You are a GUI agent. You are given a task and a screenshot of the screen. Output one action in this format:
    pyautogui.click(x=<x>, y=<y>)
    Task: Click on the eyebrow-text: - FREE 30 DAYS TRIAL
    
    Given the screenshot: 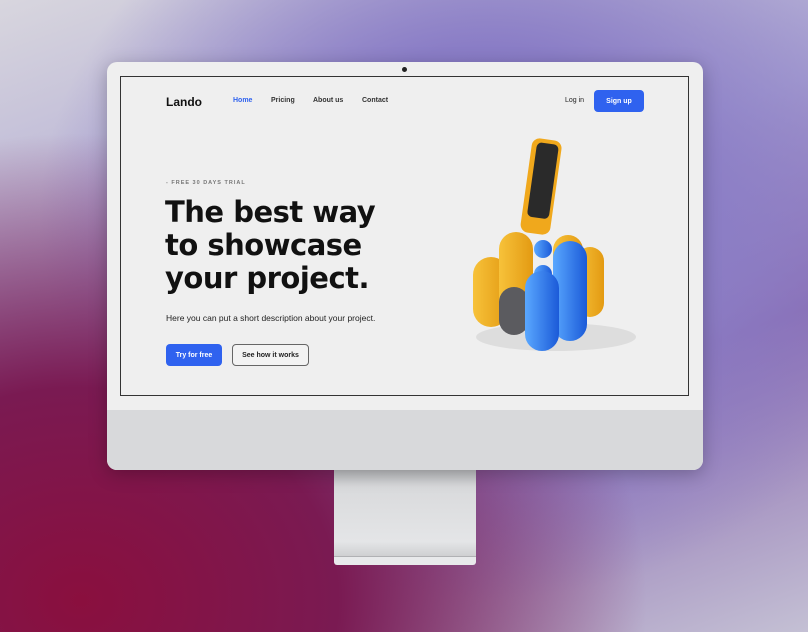 What is the action you would take?
    pyautogui.click(x=206, y=183)
    